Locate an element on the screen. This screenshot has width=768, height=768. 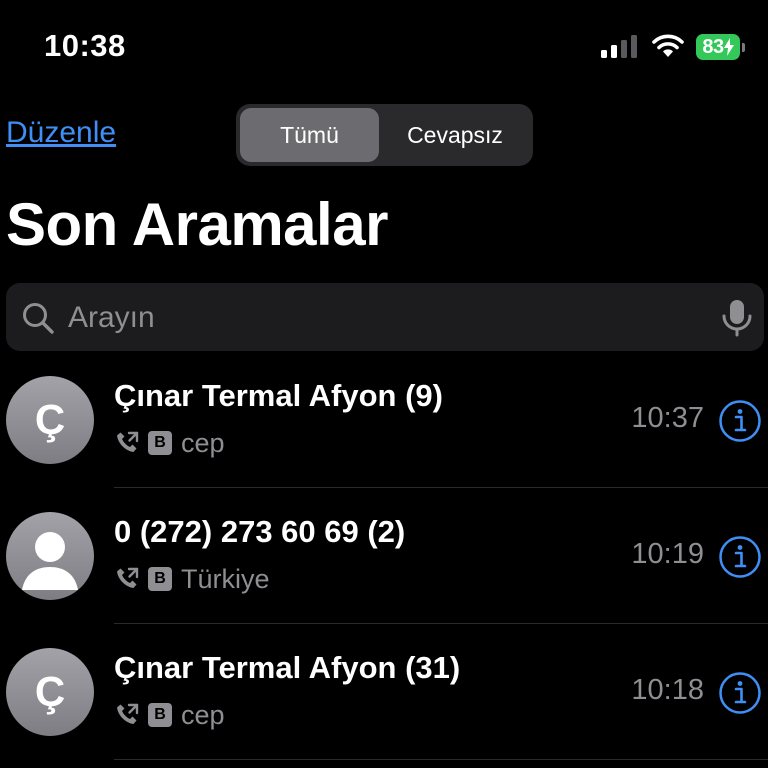
call-time: 10:19 is located at coordinates (667, 554).